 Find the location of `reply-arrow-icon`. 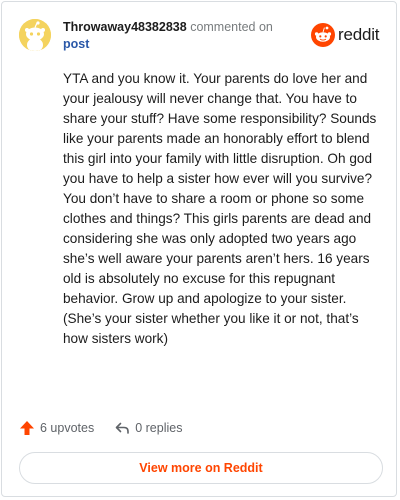

reply-arrow-icon is located at coordinates (122, 428).